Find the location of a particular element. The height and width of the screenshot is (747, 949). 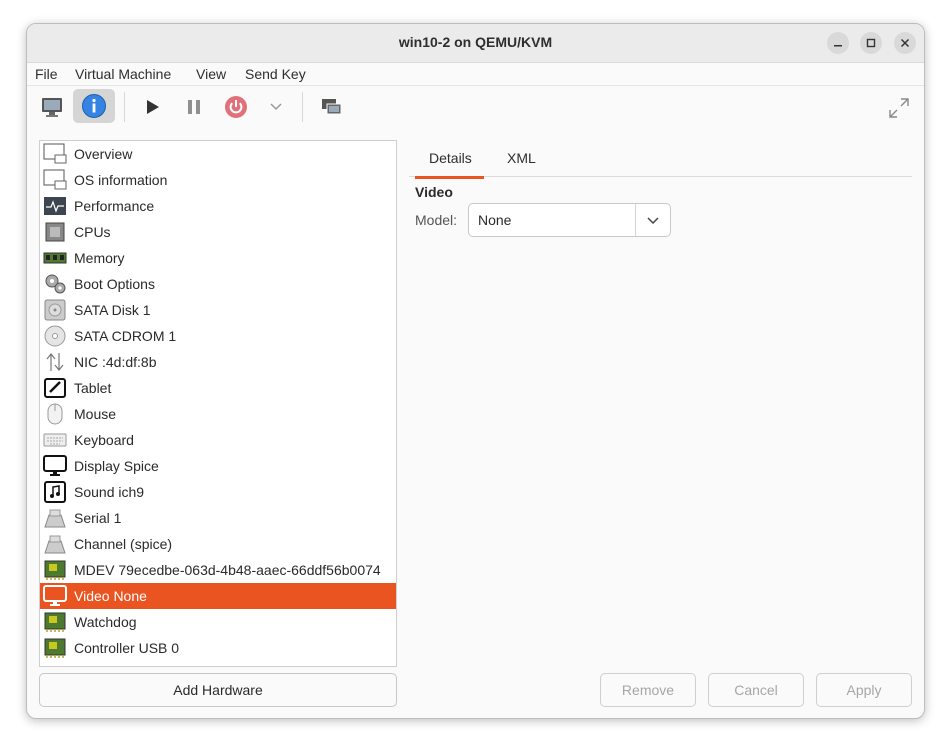

sound-icon is located at coordinates (55, 492).